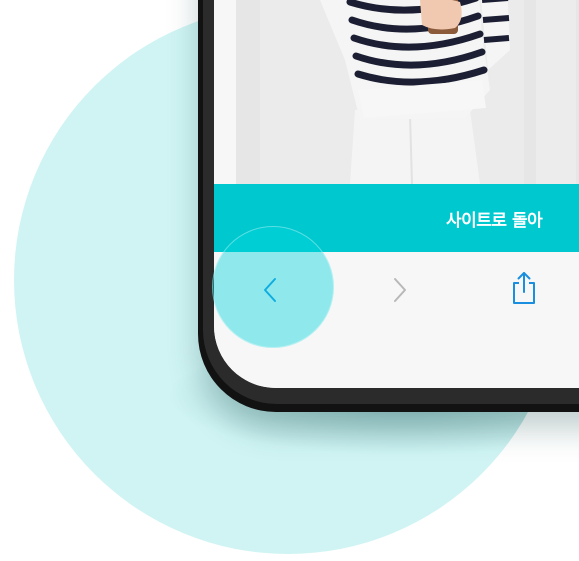  I want to click on product-photo, so click(392, 92).